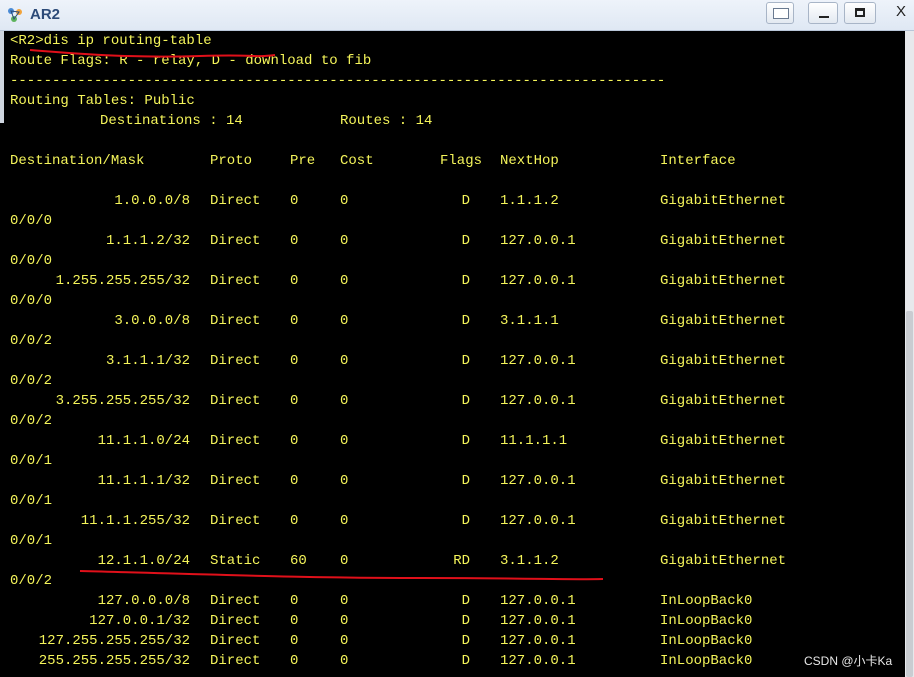 This screenshot has width=914, height=677. Describe the element at coordinates (231, 161) in the screenshot. I see `header-proto: Proto` at that location.